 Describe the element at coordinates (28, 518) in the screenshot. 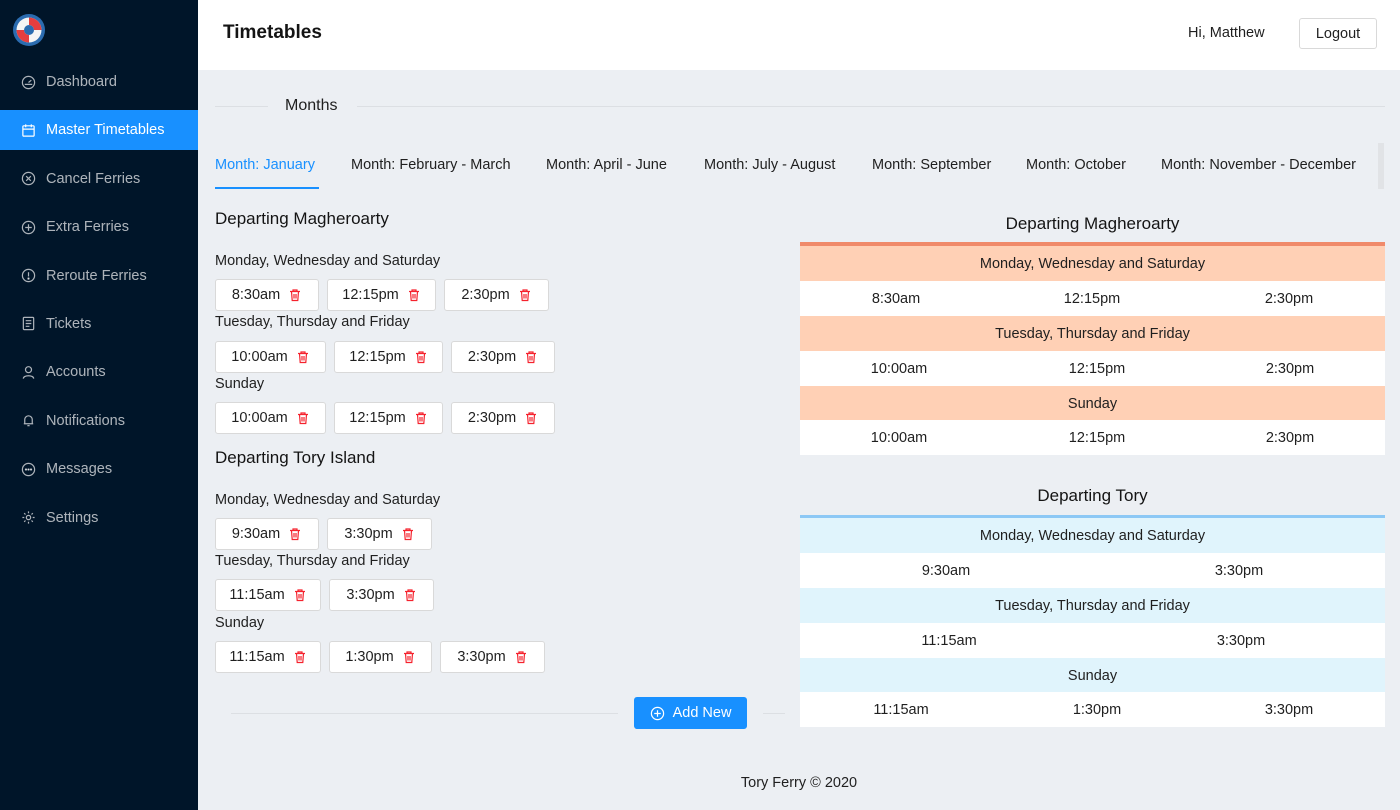

I see `gear-icon` at that location.